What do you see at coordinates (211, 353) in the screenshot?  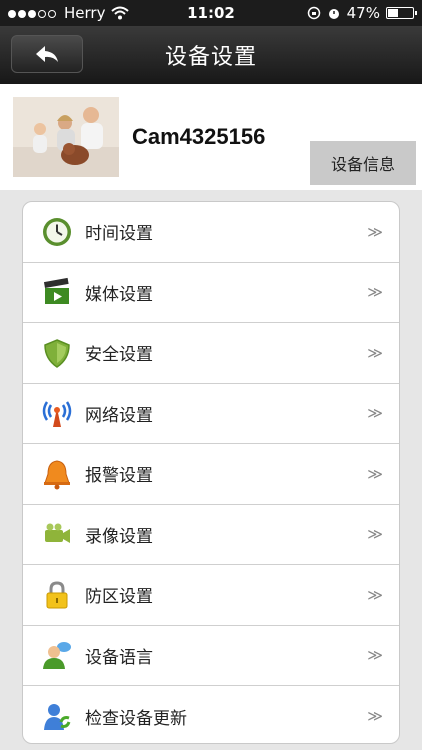 I see `menu-item-security-settings: 安全设置 ≫` at bounding box center [211, 353].